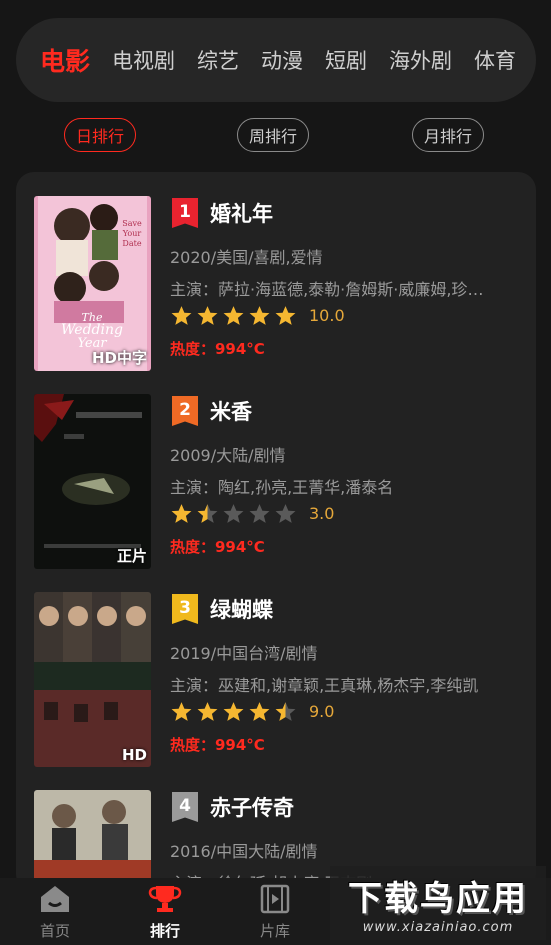 This screenshot has height=945, width=551. I want to click on movie-meta: 2019/中国台湾/剧情, so click(244, 653).